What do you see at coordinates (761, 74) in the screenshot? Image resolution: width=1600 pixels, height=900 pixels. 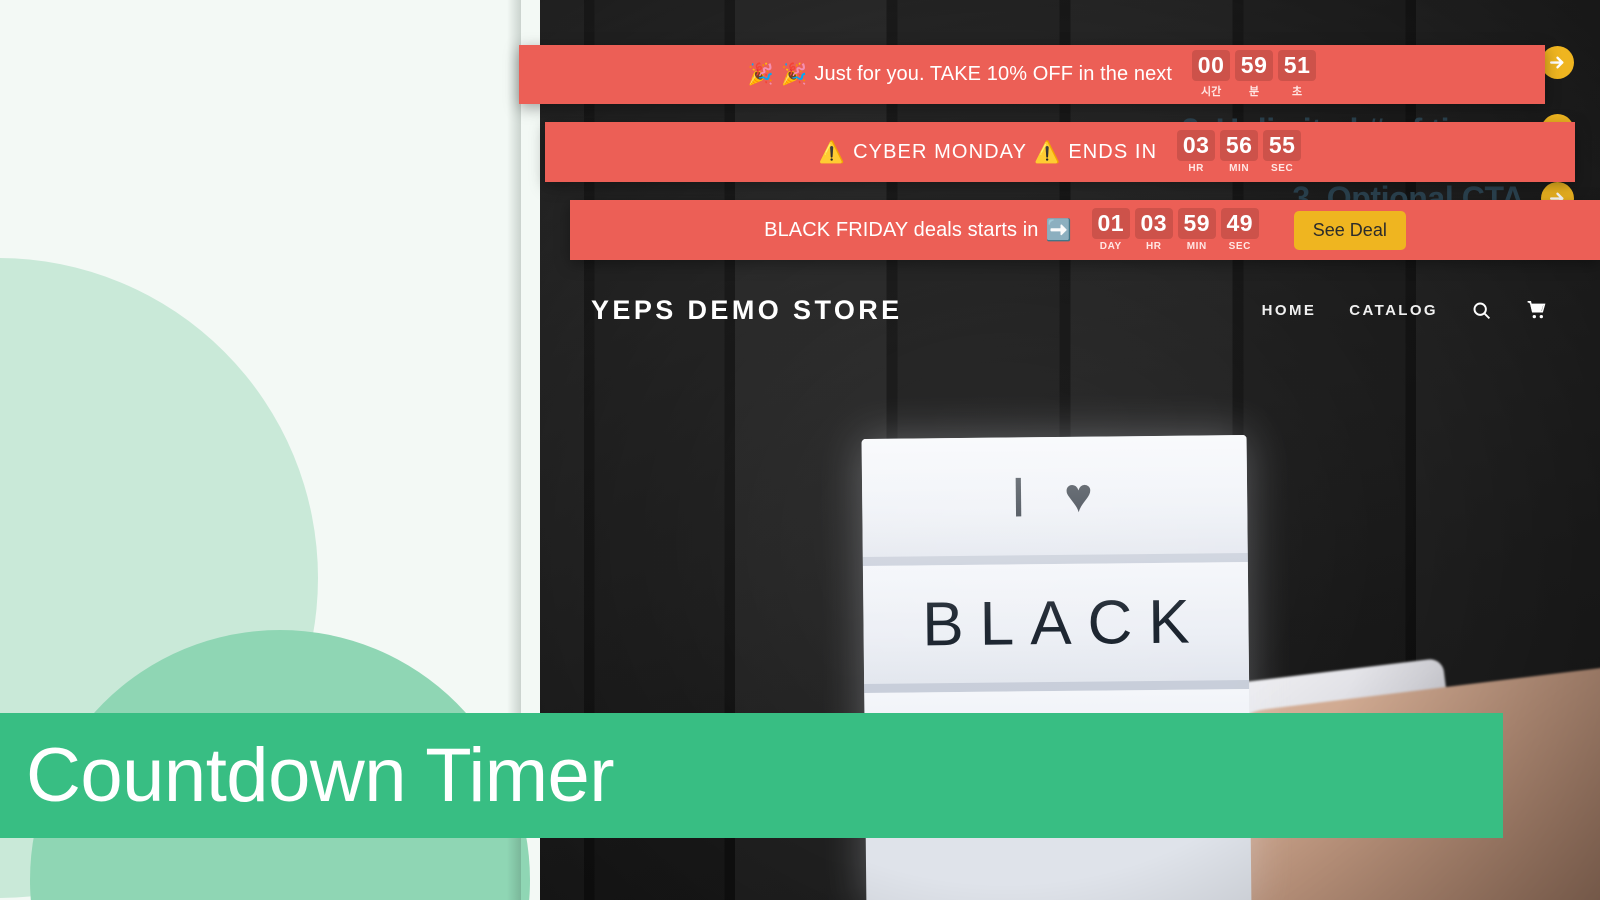 I see `party-popper-icon: 🎉` at bounding box center [761, 74].